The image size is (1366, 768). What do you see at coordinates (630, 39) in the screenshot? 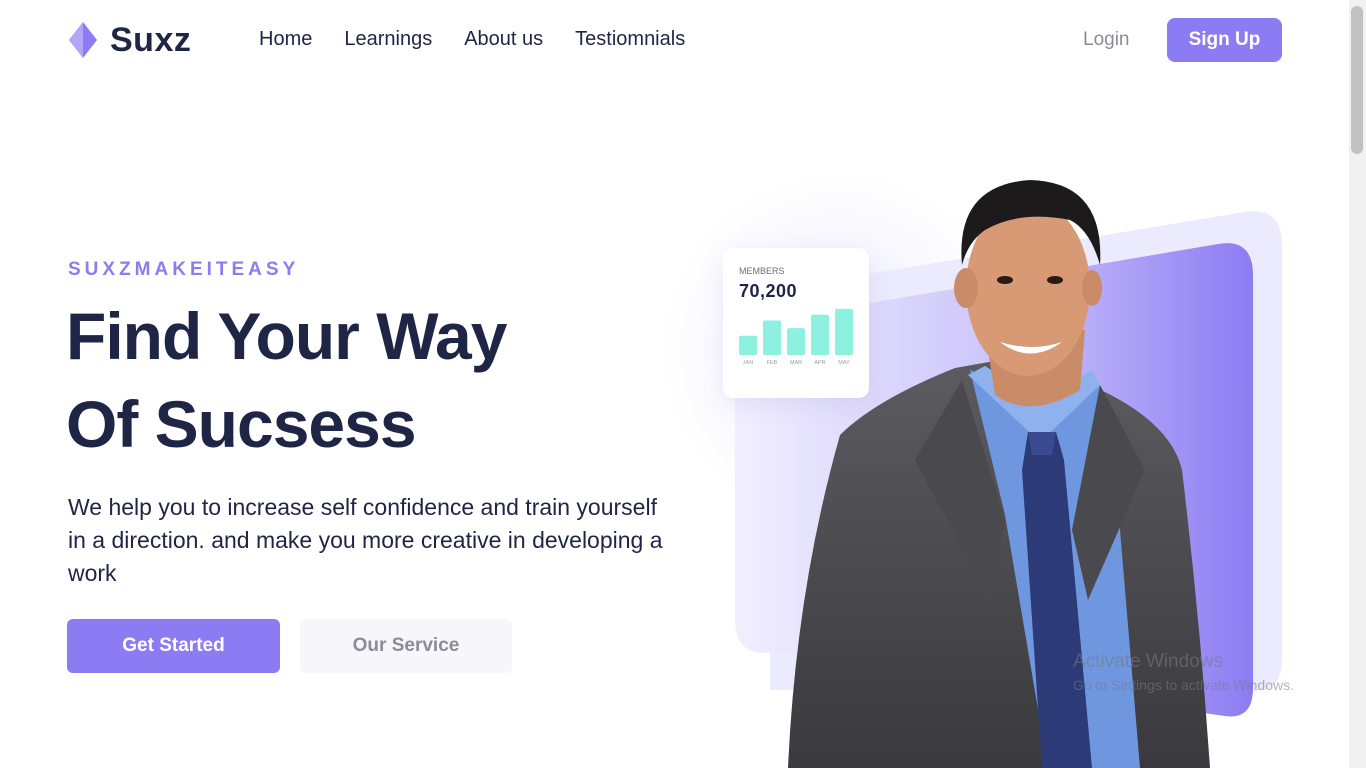
I see `nav-item-testimonials: Testiomnials` at bounding box center [630, 39].